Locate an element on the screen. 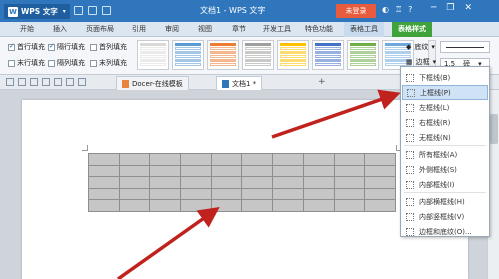 This screenshot has height=279, width=499. menu-item-border: 下框线(B) is located at coordinates (445, 77).